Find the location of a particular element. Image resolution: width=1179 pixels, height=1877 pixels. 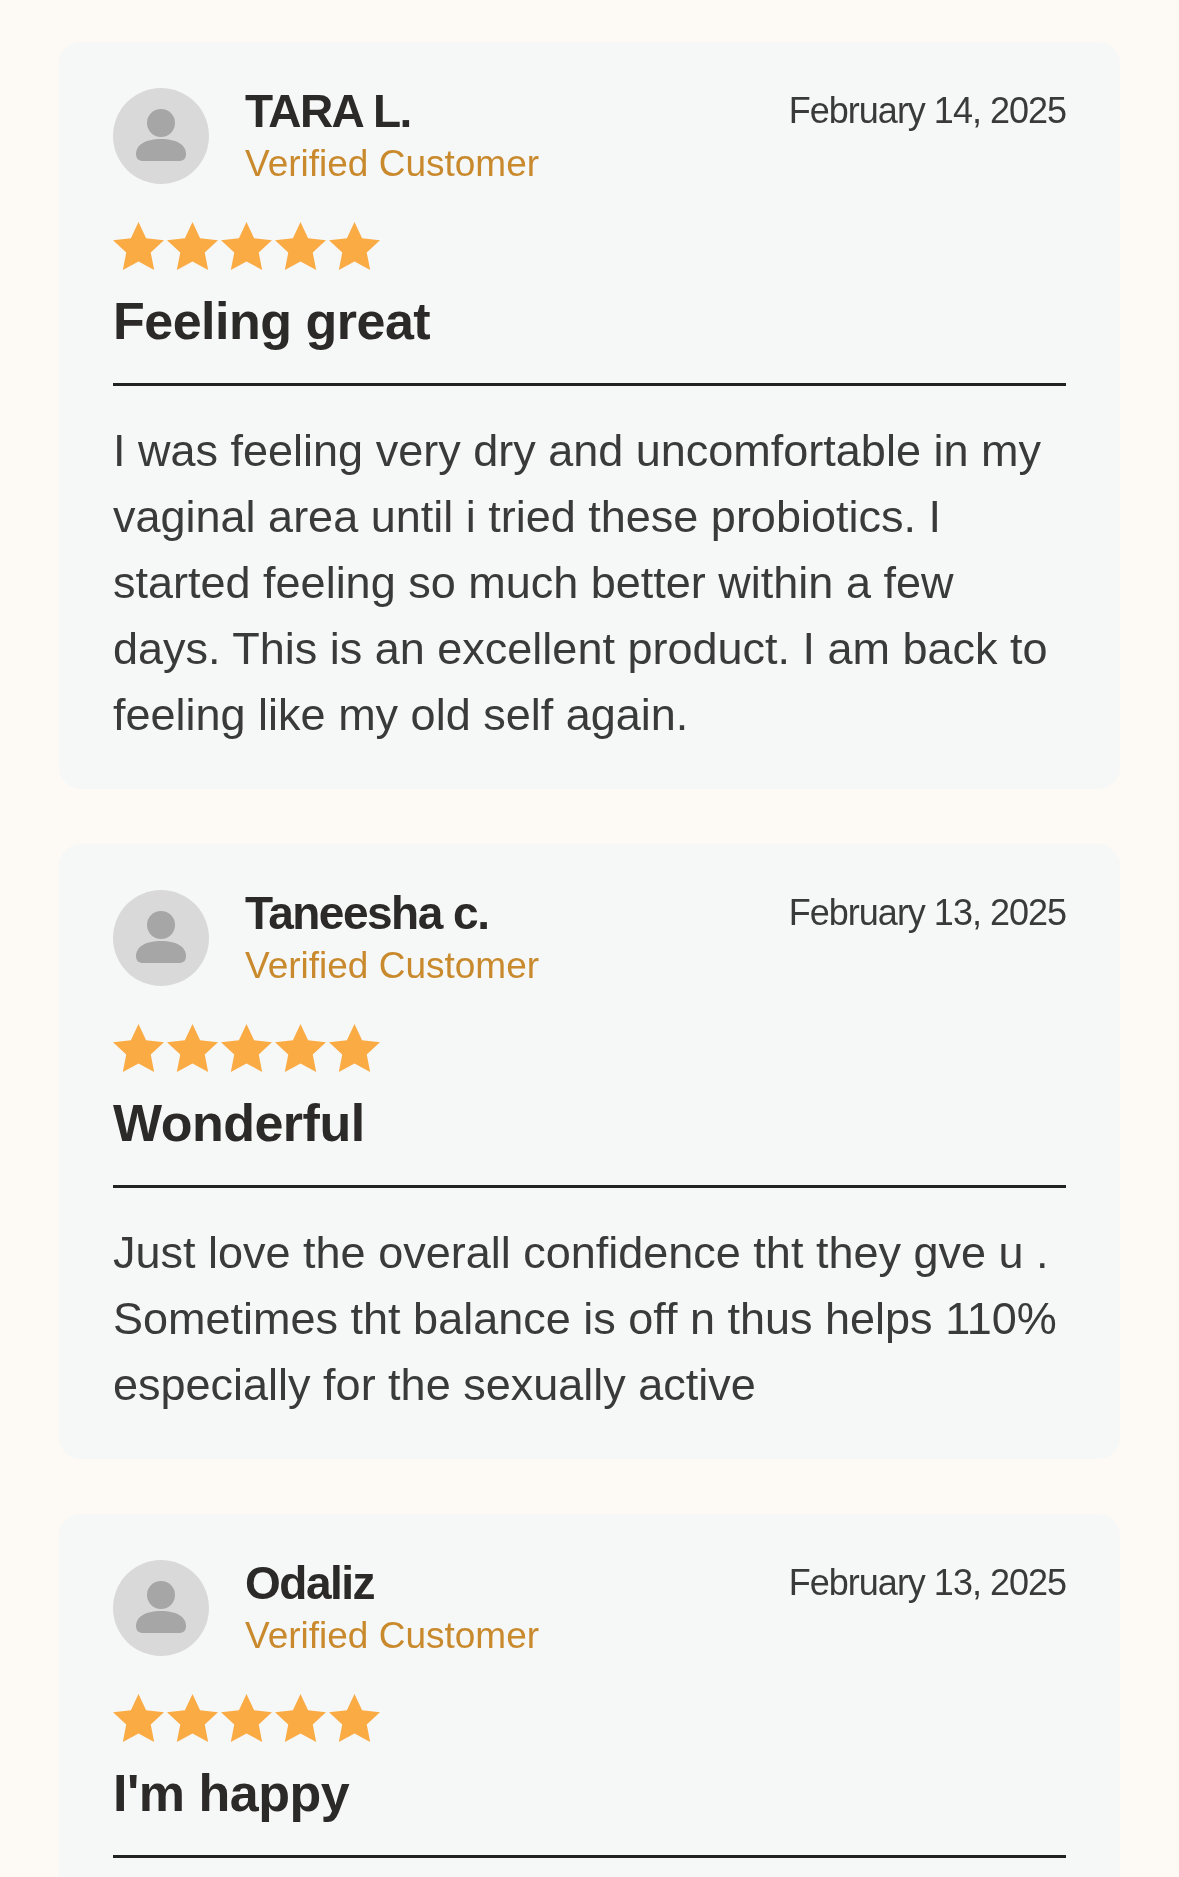

reviewer-name: TARA L. is located at coordinates (328, 111).